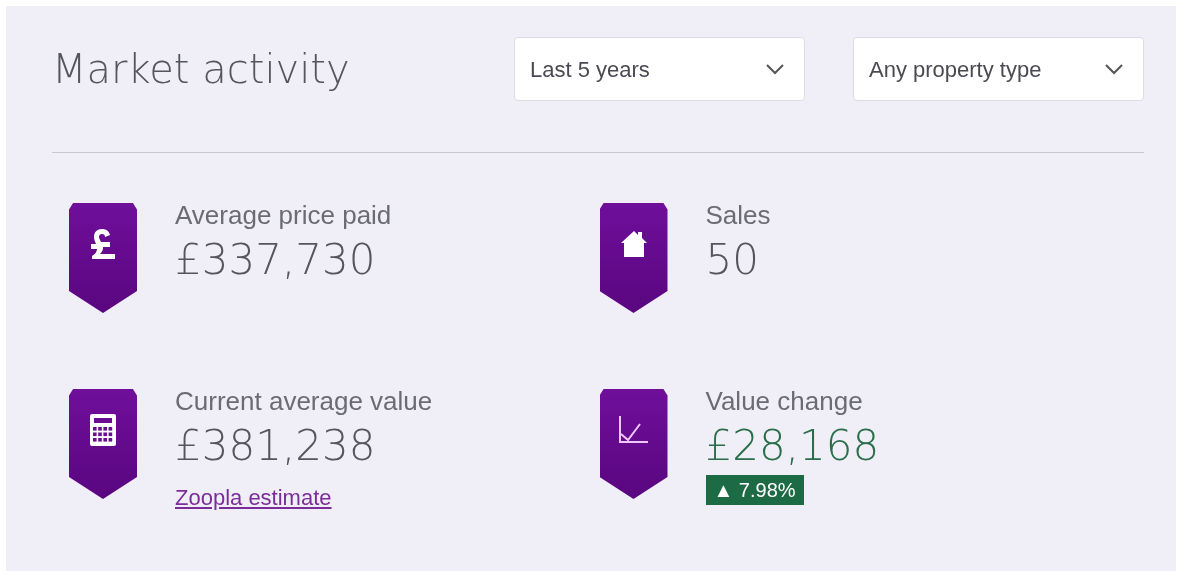 This screenshot has height=571, width=1182. What do you see at coordinates (754, 490) in the screenshot?
I see `change-badge: ▲ 7.98%` at bounding box center [754, 490].